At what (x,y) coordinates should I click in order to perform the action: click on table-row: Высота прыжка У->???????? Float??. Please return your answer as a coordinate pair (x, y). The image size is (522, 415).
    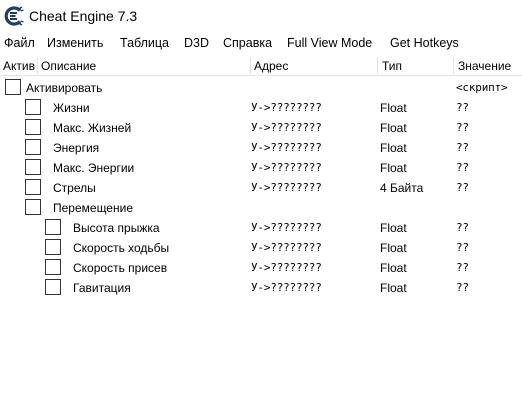
    Looking at the image, I should click on (261, 228).